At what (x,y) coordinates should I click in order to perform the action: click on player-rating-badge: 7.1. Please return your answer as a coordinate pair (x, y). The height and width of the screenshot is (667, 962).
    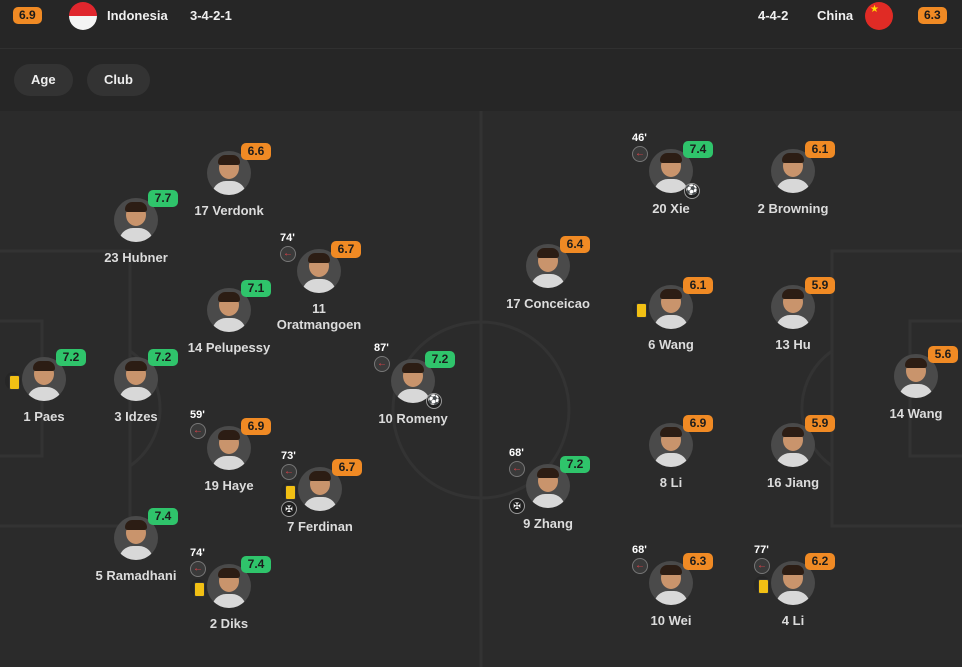
    Looking at the image, I should click on (256, 288).